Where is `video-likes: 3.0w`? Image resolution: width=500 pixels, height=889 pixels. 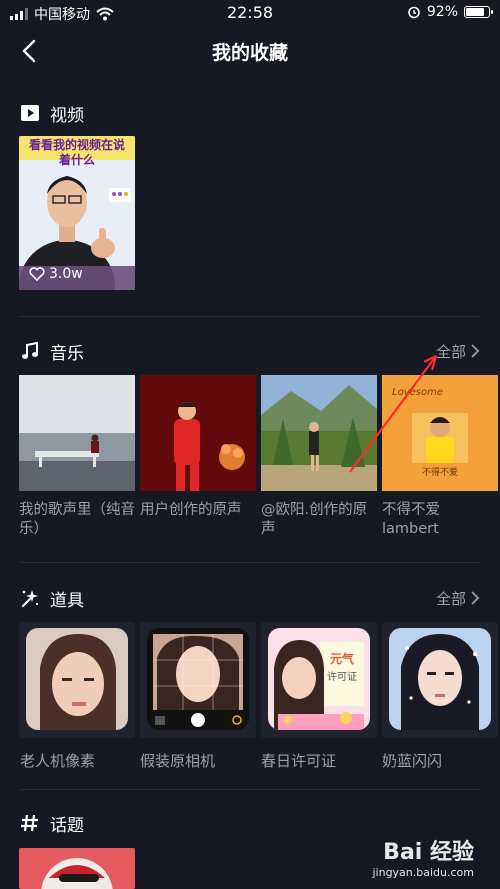
video-likes: 3.0w is located at coordinates (56, 274).